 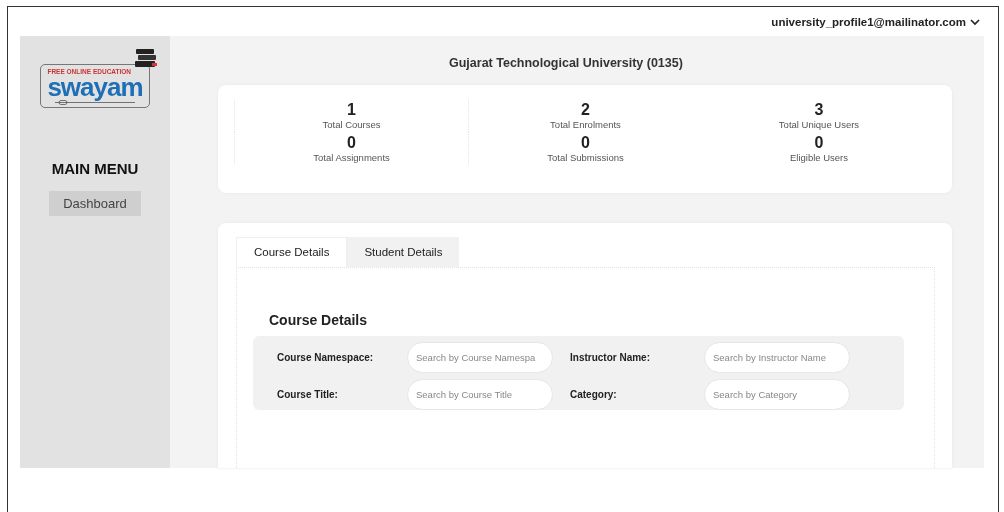 What do you see at coordinates (585, 110) in the screenshot?
I see `stat-value: 2` at bounding box center [585, 110].